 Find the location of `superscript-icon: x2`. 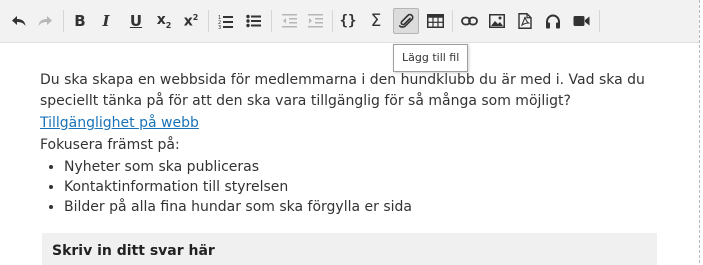

superscript-icon: x2 is located at coordinates (191, 21).